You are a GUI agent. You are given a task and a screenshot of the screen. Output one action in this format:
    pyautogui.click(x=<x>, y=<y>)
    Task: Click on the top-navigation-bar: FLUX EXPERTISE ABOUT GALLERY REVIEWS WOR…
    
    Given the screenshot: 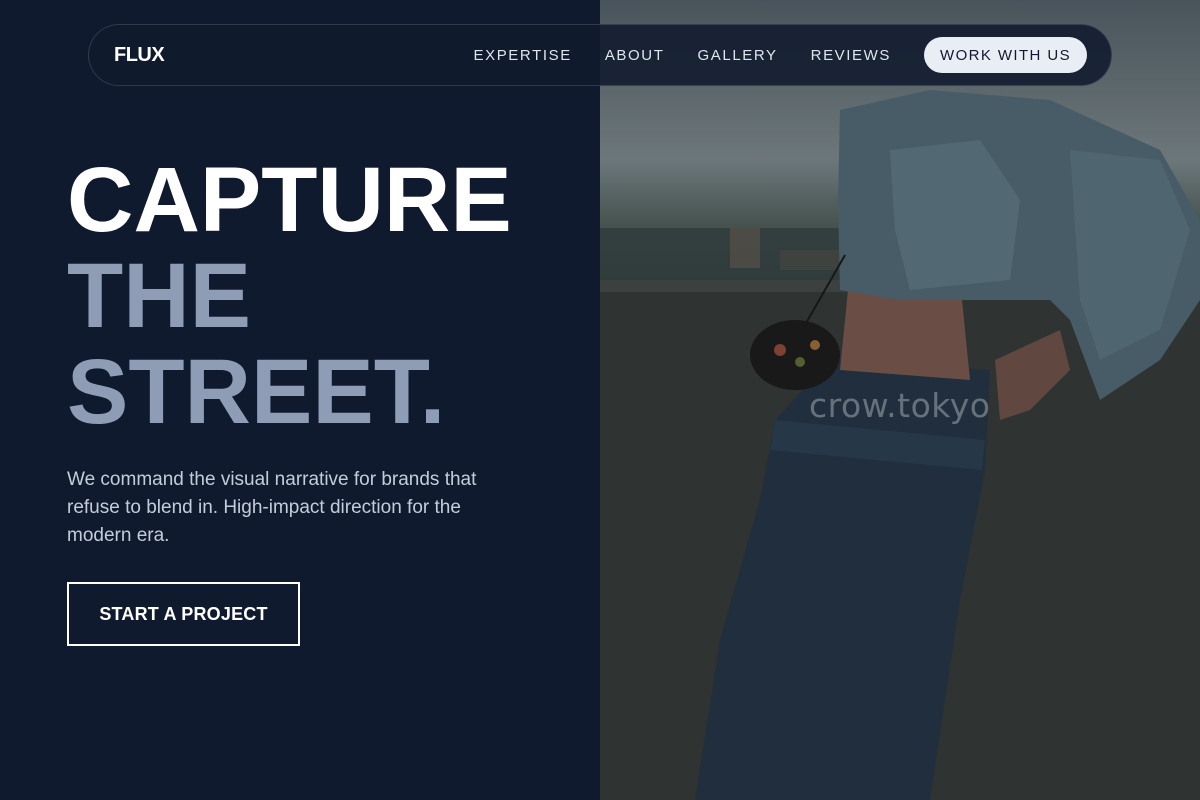 What is the action you would take?
    pyautogui.click(x=600, y=55)
    